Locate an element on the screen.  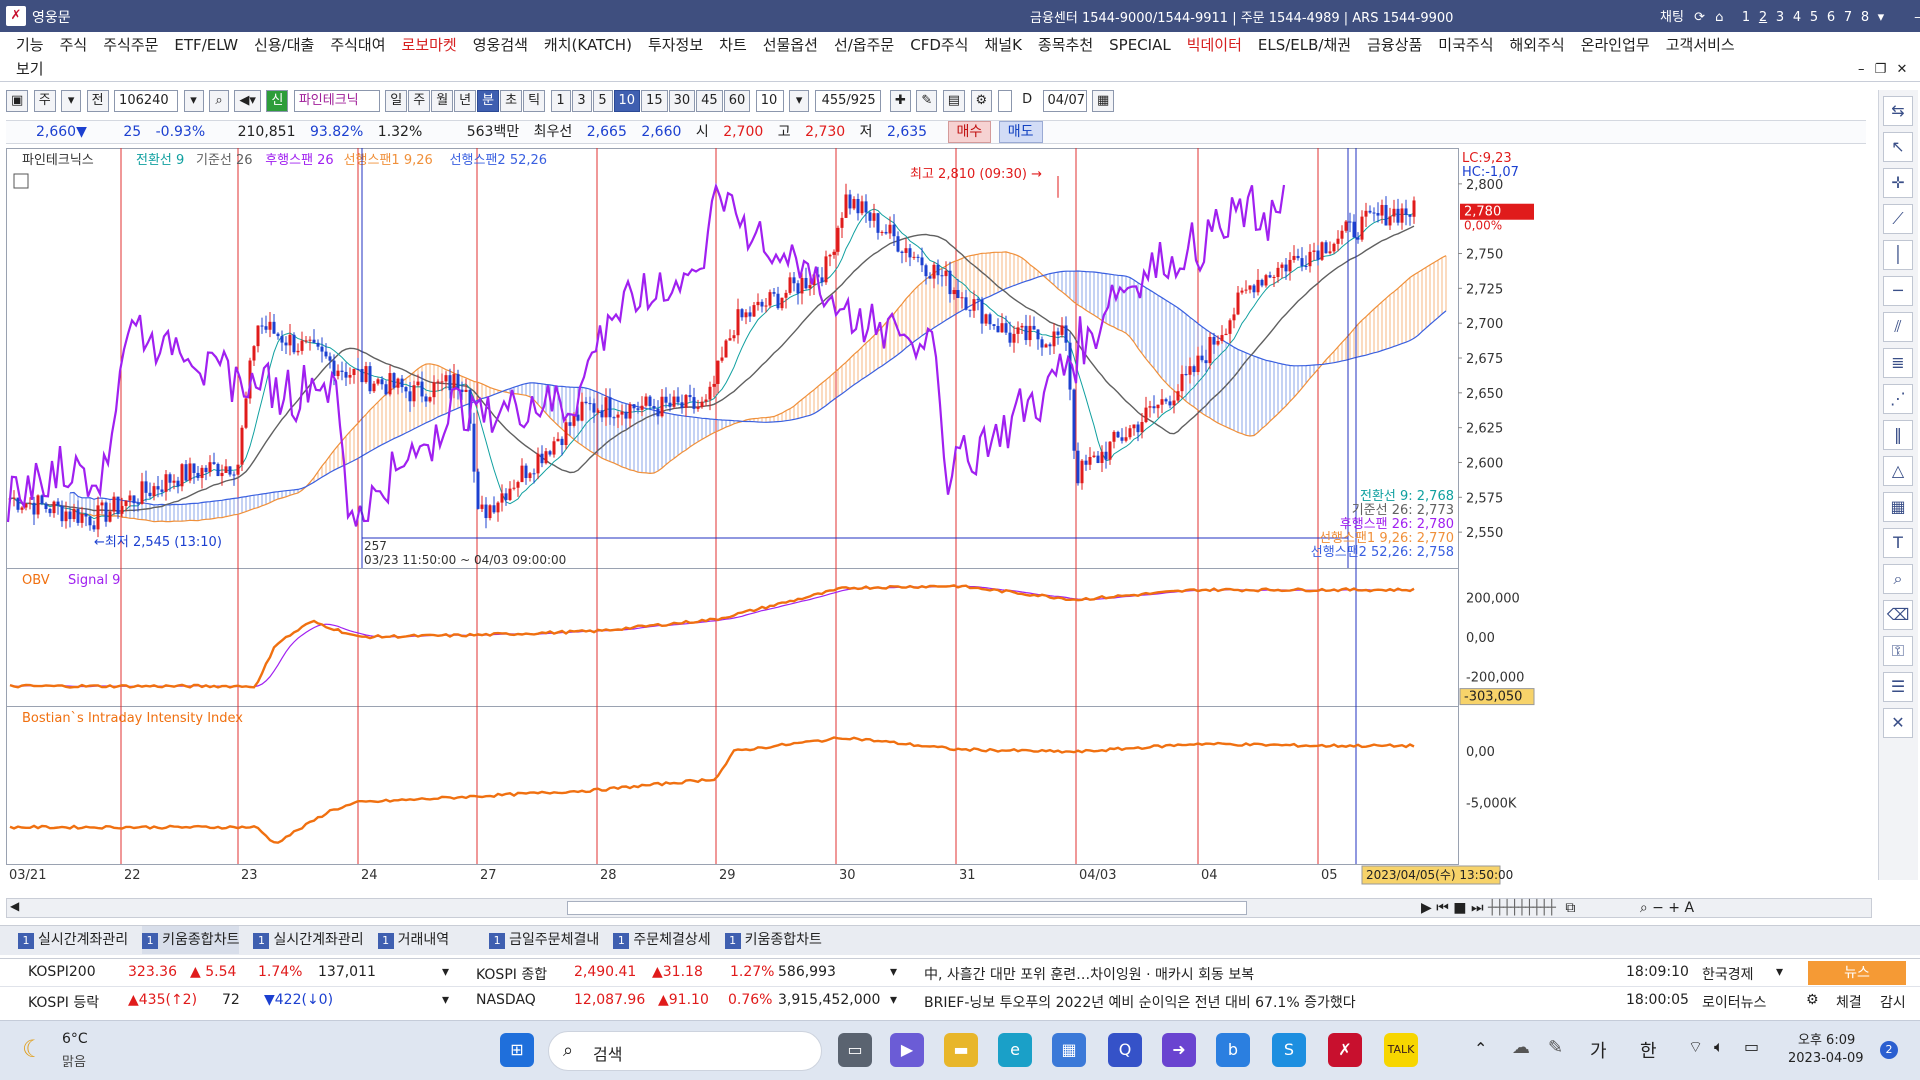
tray-overflow-icon: ⌃ is located at coordinates (1480, 1048).